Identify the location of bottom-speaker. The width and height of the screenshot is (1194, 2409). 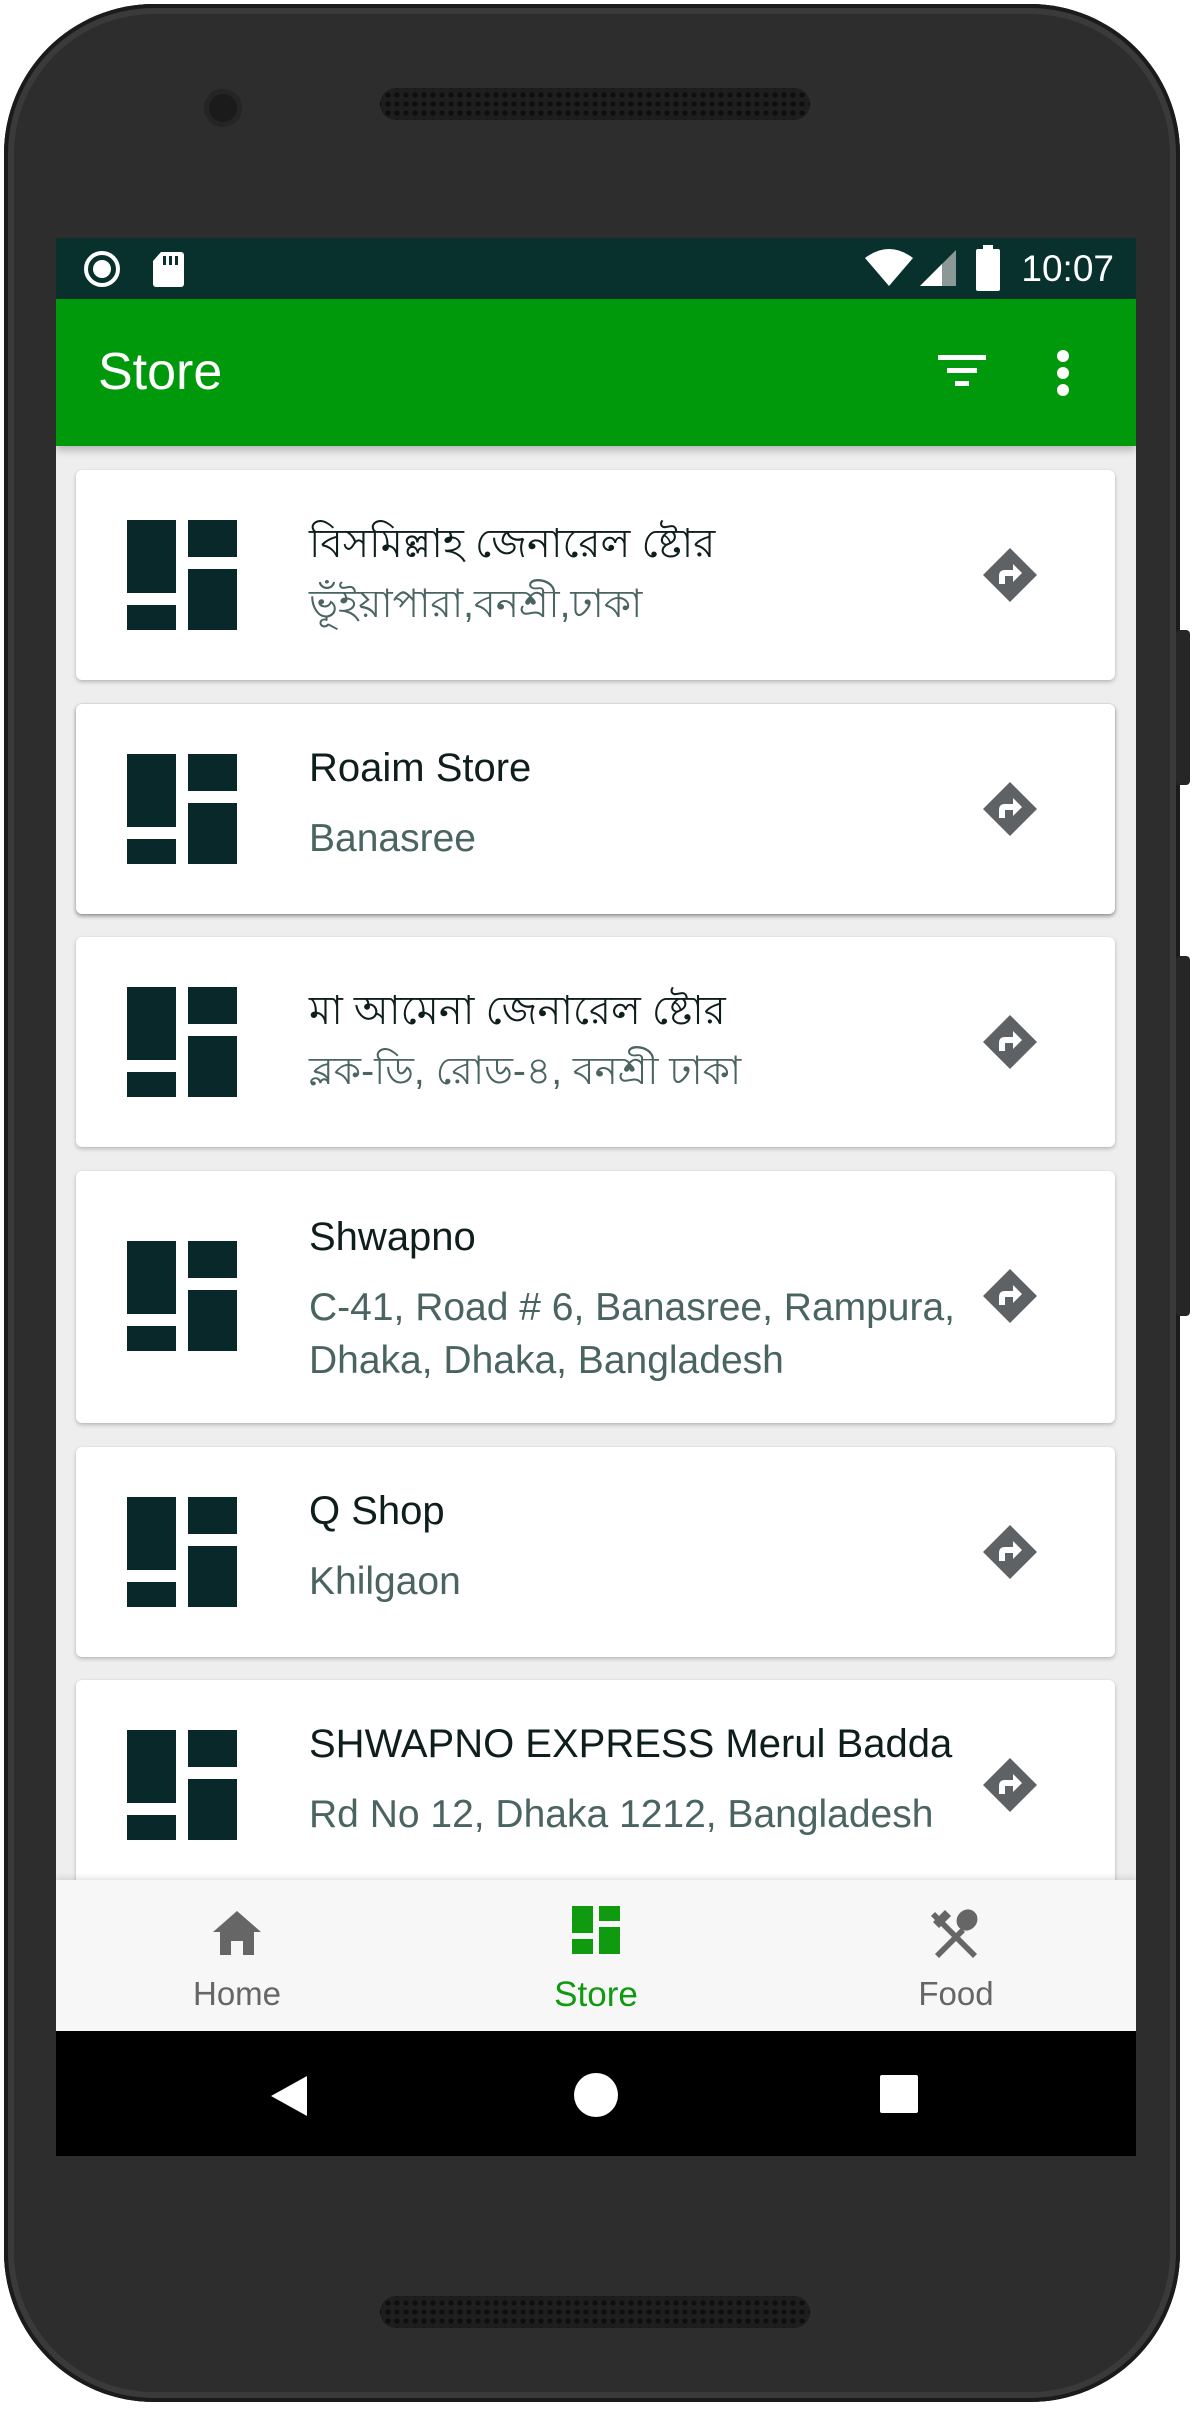
(595, 2312).